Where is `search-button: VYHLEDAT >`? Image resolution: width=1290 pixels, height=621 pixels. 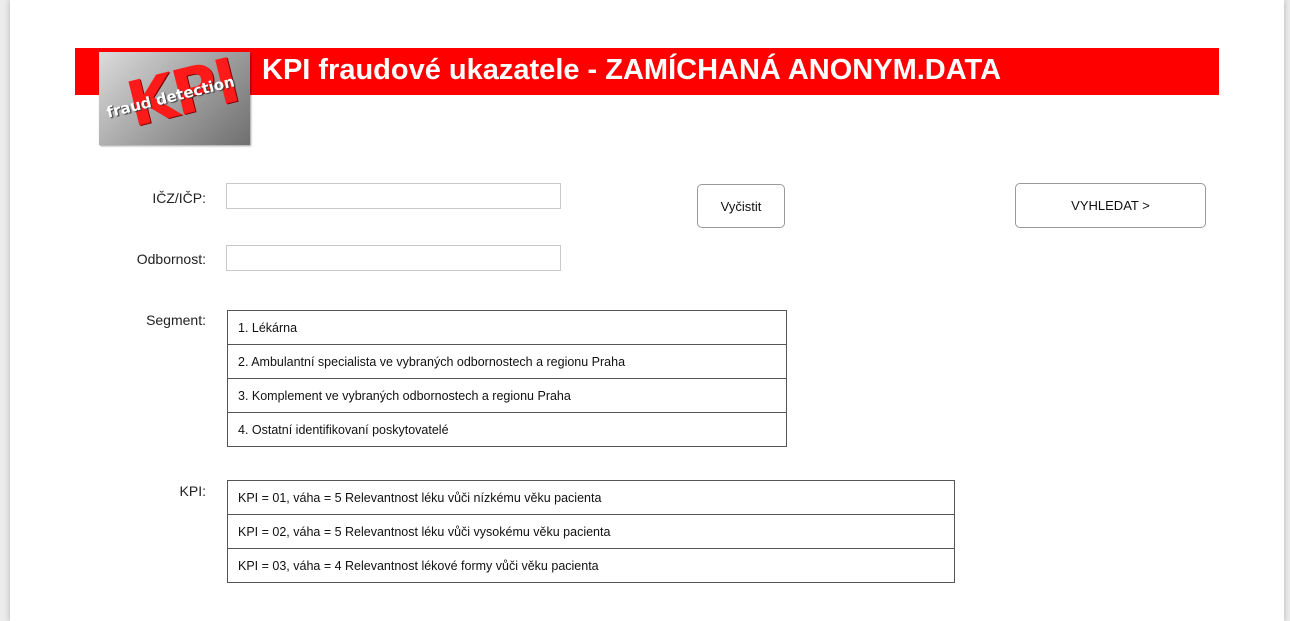
search-button: VYHLEDAT > is located at coordinates (1110, 205).